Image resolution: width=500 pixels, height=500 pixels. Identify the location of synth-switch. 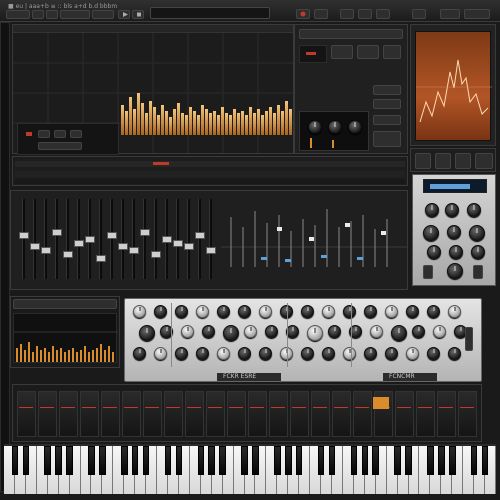
(469, 339).